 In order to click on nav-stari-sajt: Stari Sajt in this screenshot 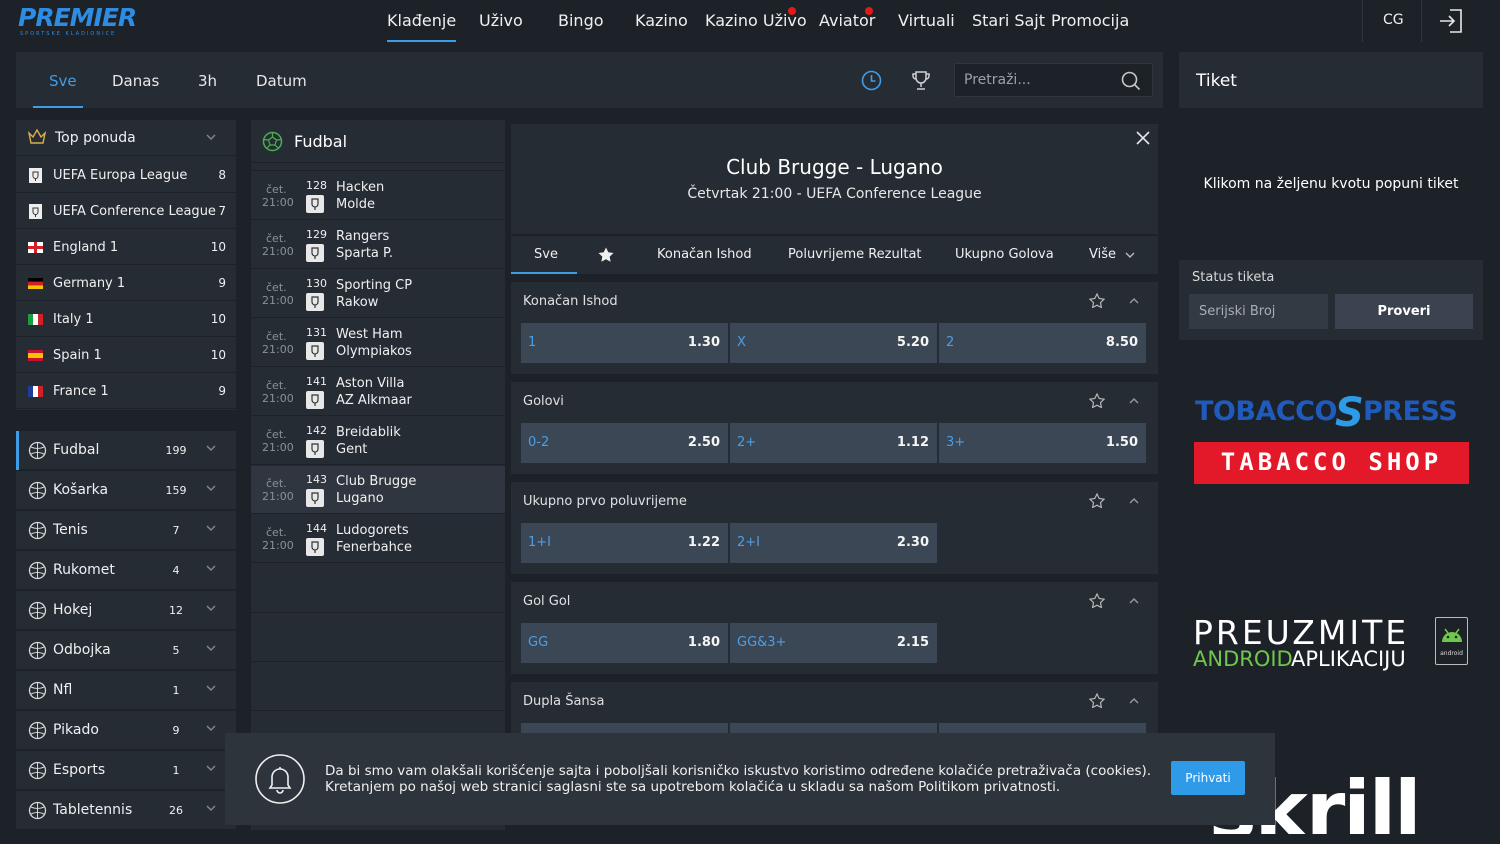, I will do `click(1008, 20)`.